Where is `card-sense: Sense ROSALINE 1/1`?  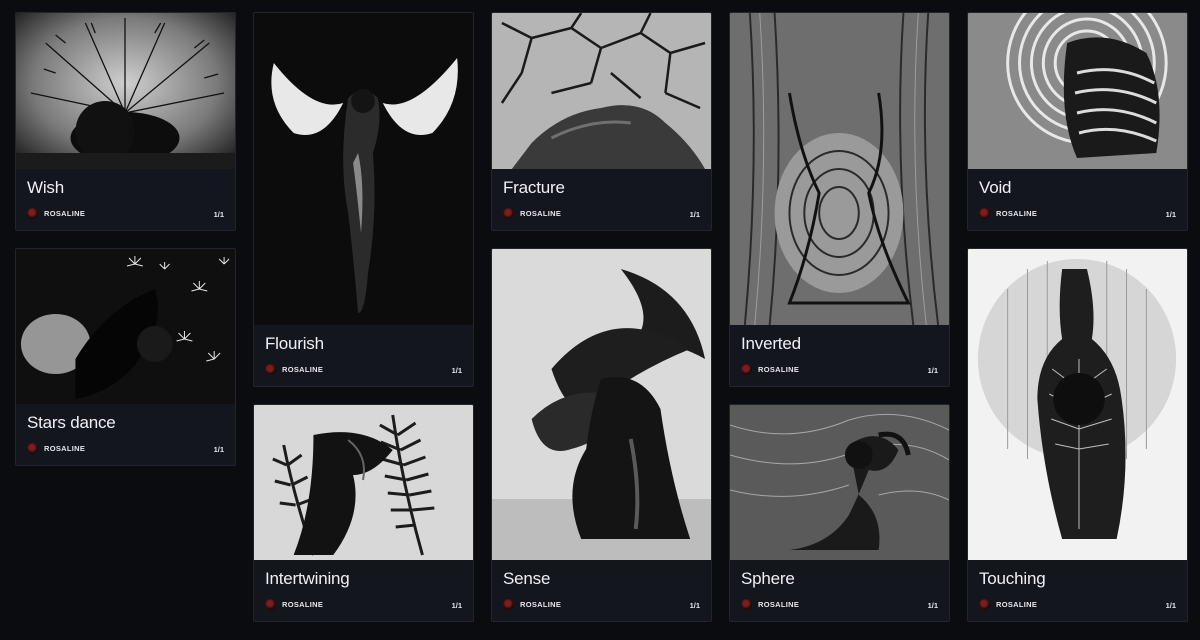 card-sense: Sense ROSALINE 1/1 is located at coordinates (601, 435).